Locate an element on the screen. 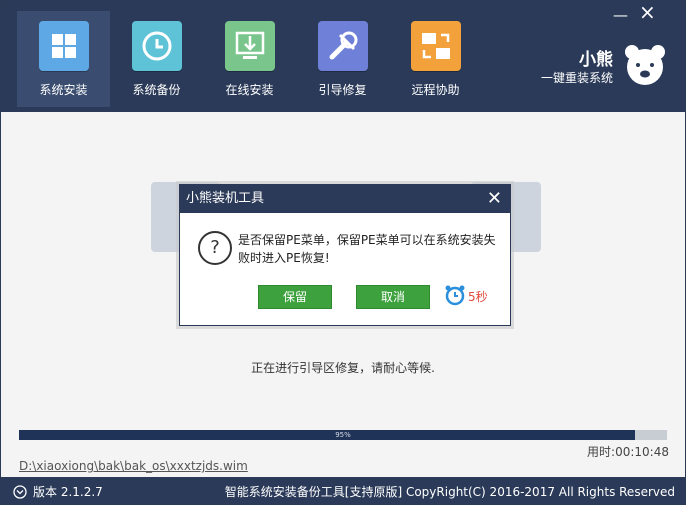  backup-icon is located at coordinates (157, 46).